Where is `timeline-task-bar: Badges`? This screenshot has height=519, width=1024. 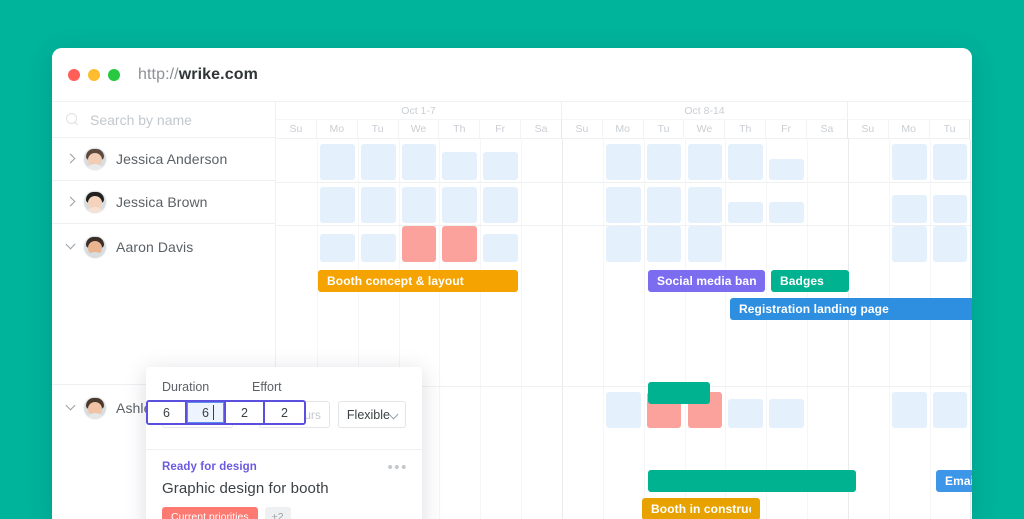 timeline-task-bar: Badges is located at coordinates (810, 281).